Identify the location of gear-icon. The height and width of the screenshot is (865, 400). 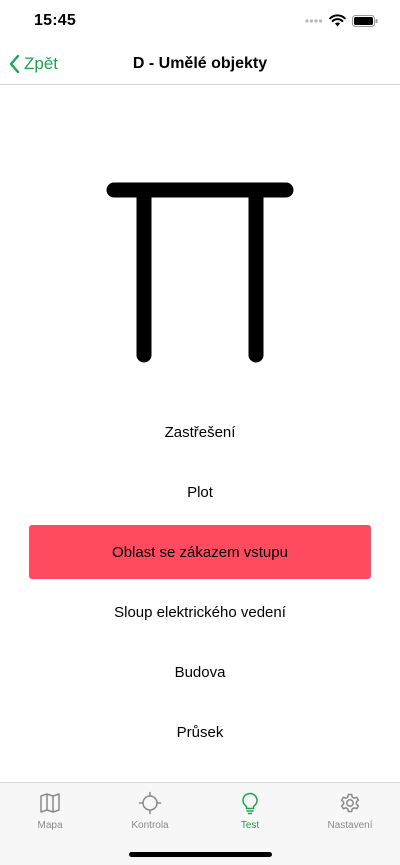
(350, 803).